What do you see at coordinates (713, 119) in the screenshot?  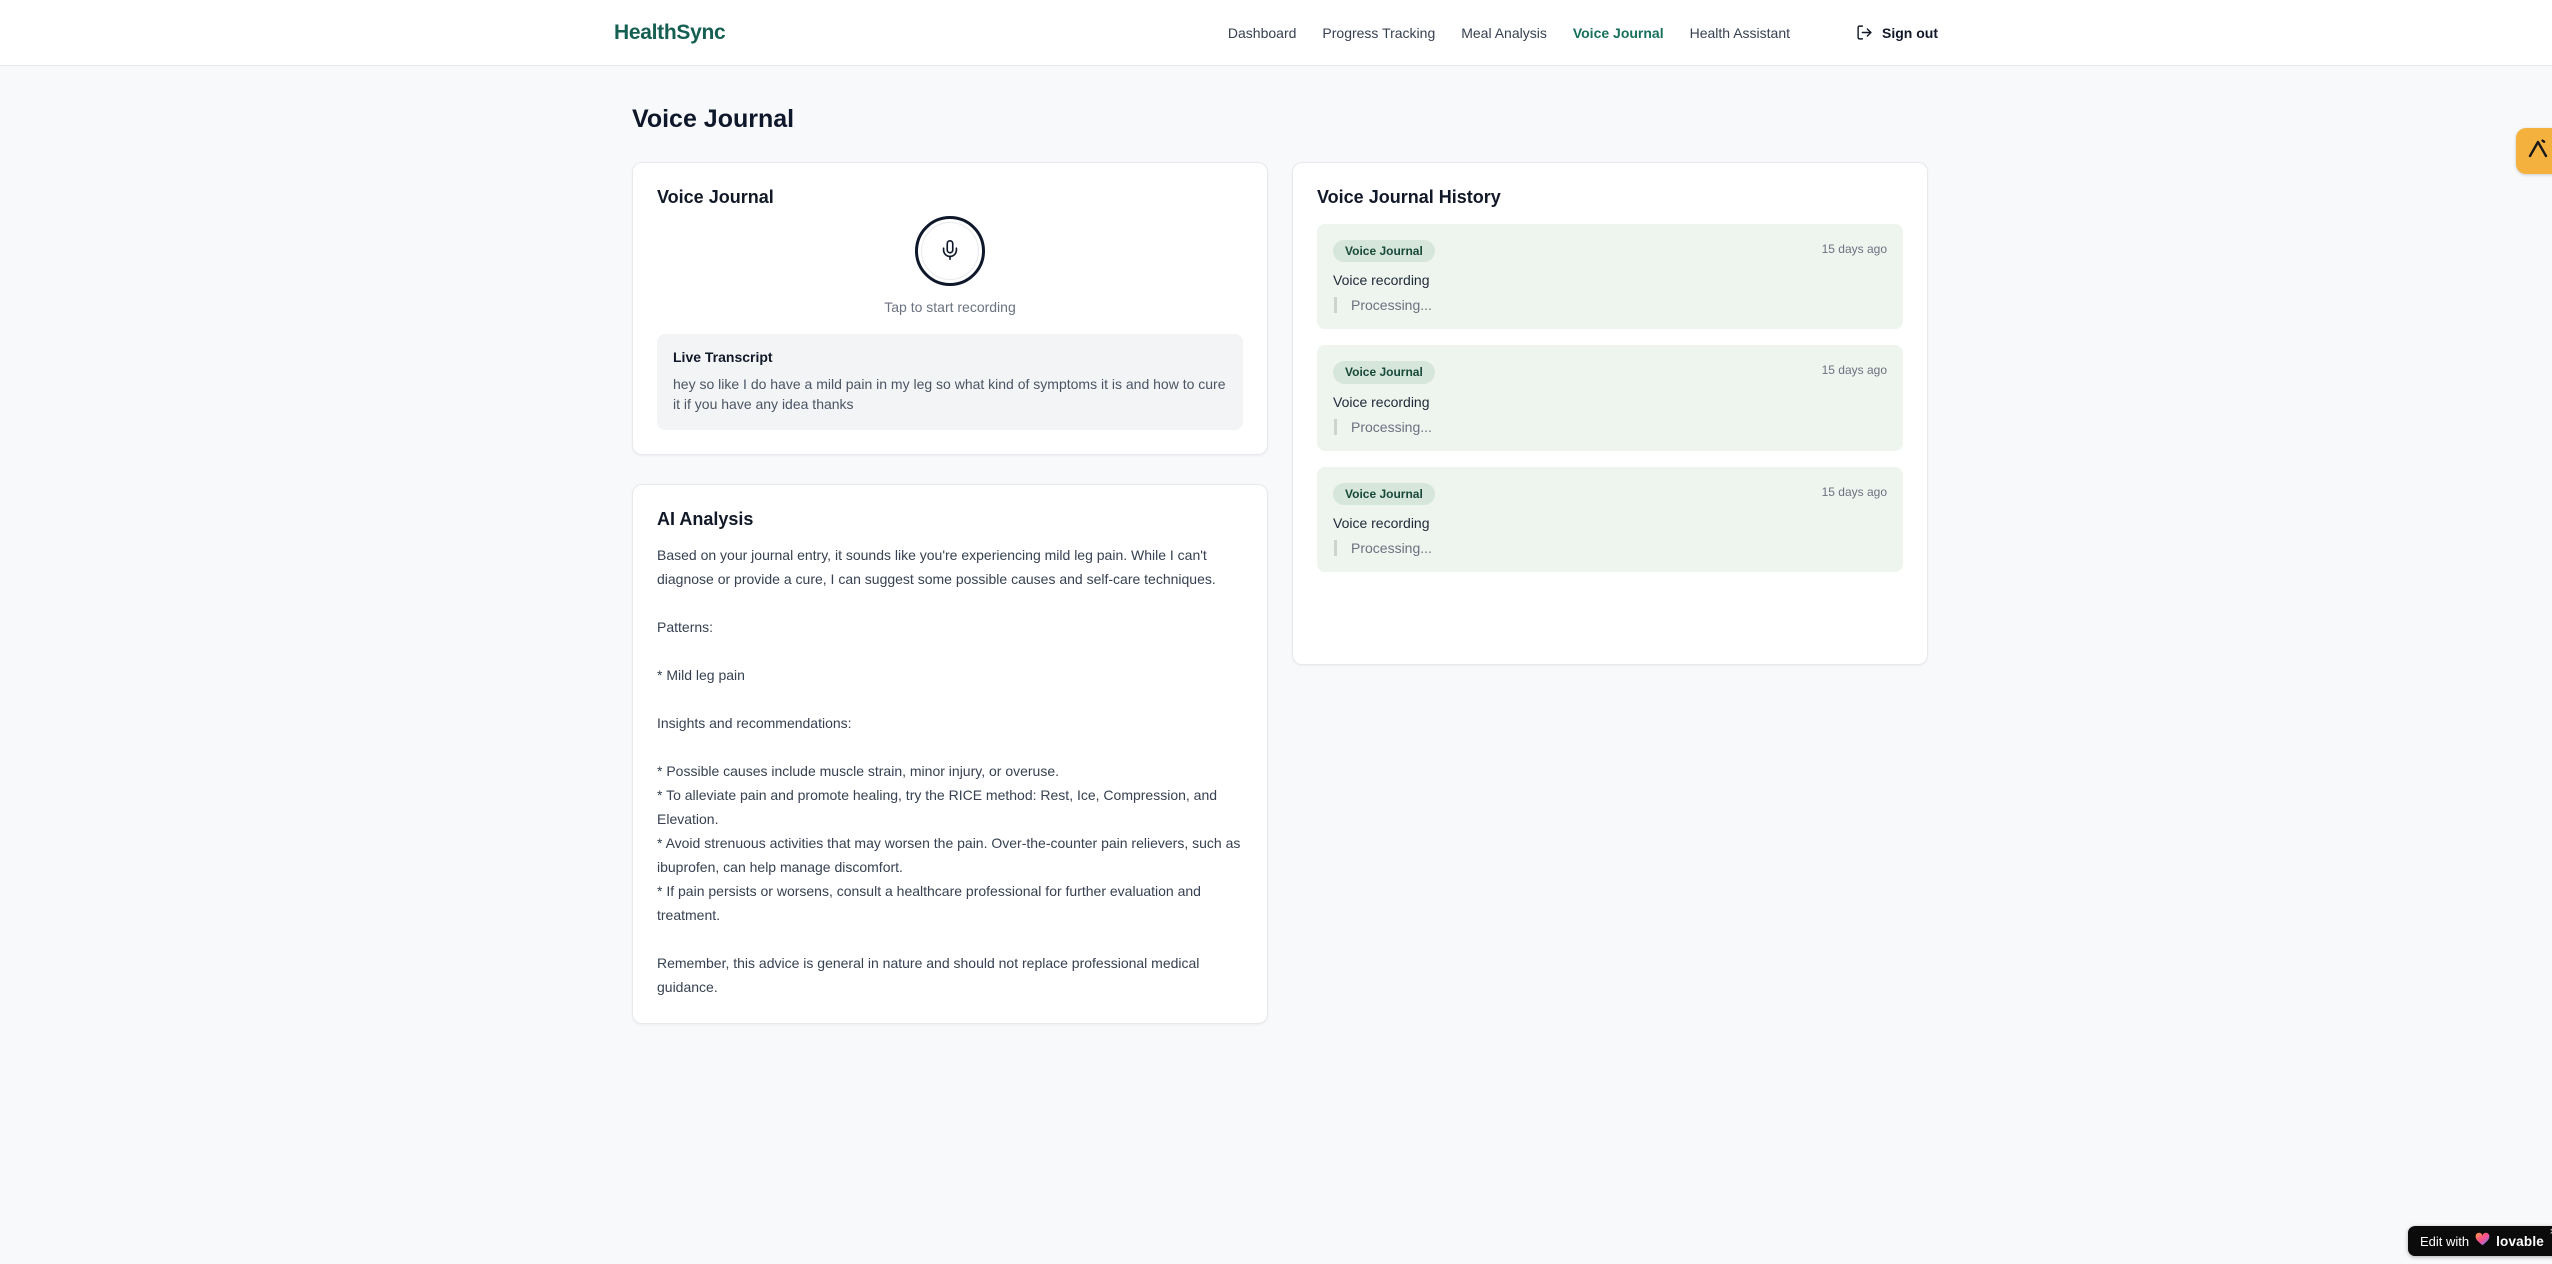 I see `page-title: Voice Journal` at bounding box center [713, 119].